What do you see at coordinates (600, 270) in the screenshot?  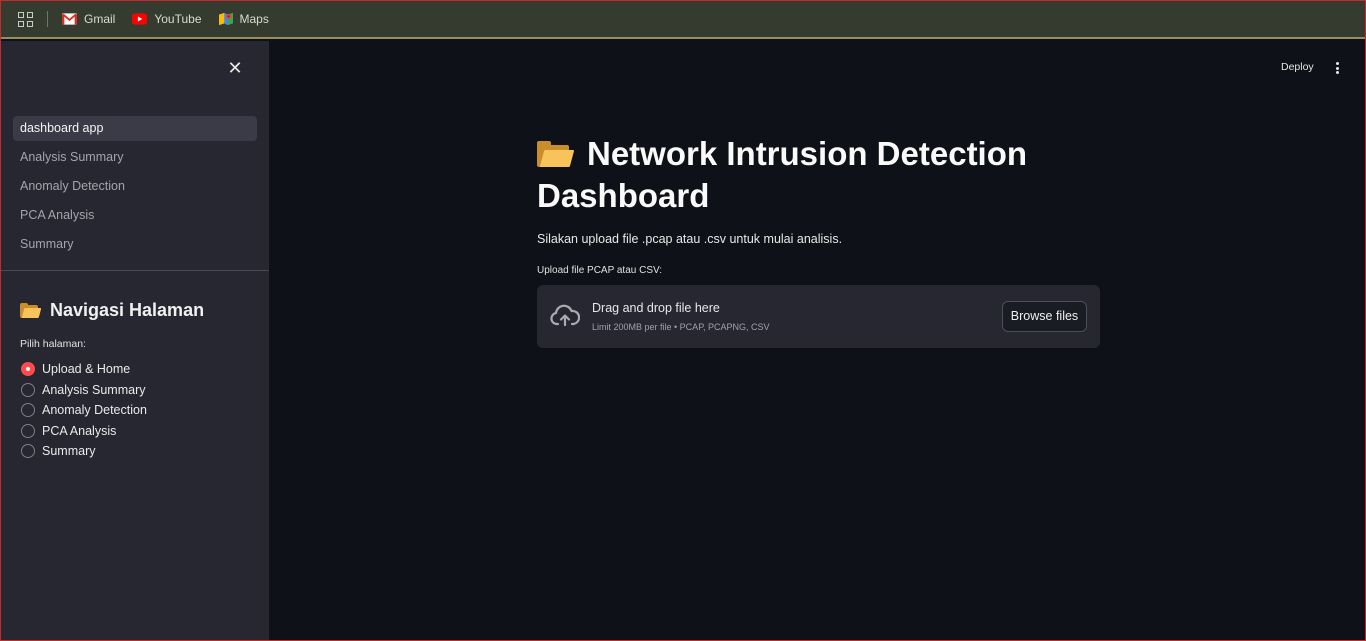 I see `upload-field-label: Upload file PCAP atau CSV:` at bounding box center [600, 270].